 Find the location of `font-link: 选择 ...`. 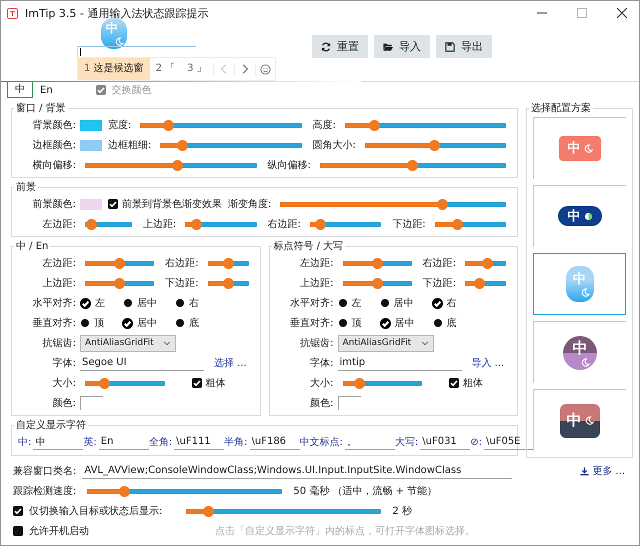

font-link: 选择 ... is located at coordinates (230, 363).